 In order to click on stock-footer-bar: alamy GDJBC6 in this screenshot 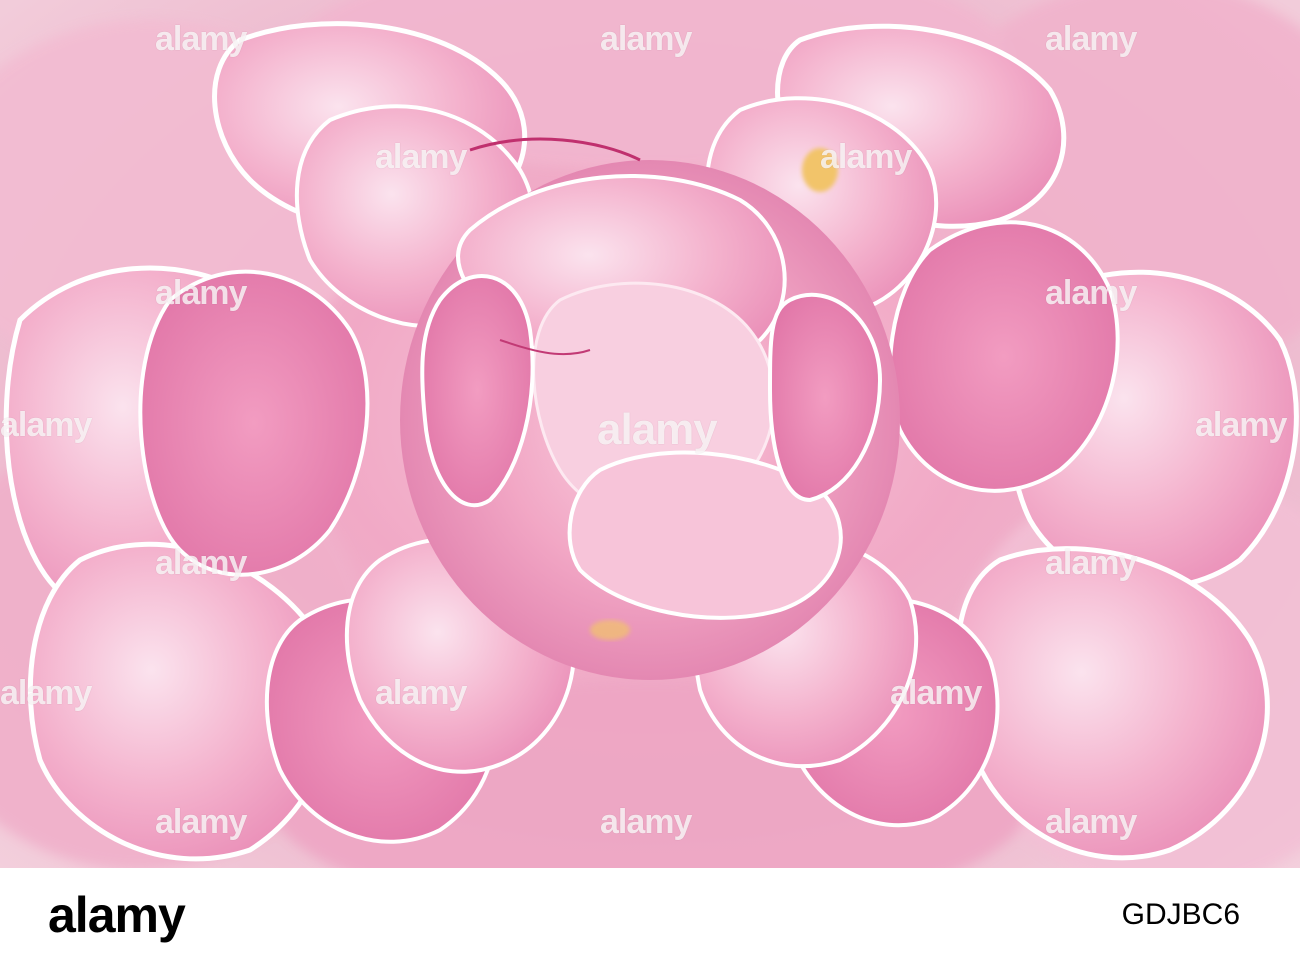, I will do `click(650, 912)`.